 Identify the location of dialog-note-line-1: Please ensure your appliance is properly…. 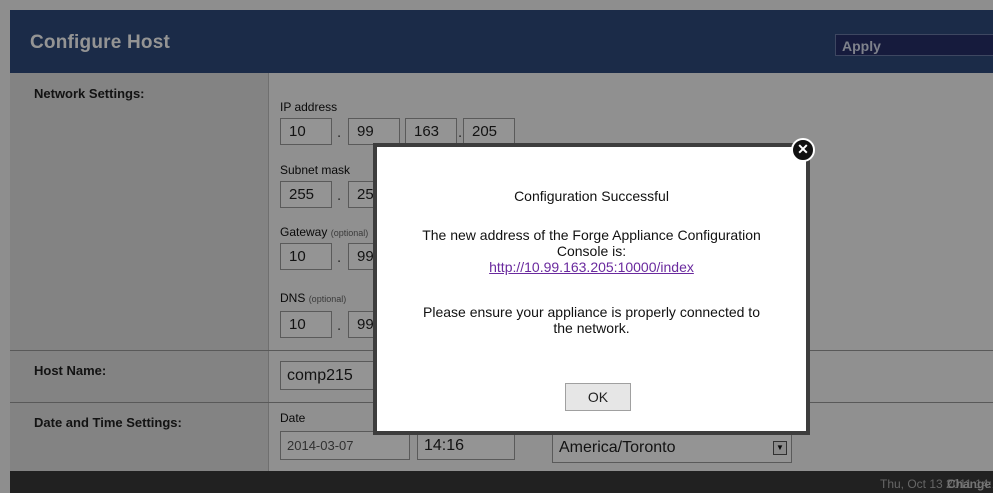
(591, 312).